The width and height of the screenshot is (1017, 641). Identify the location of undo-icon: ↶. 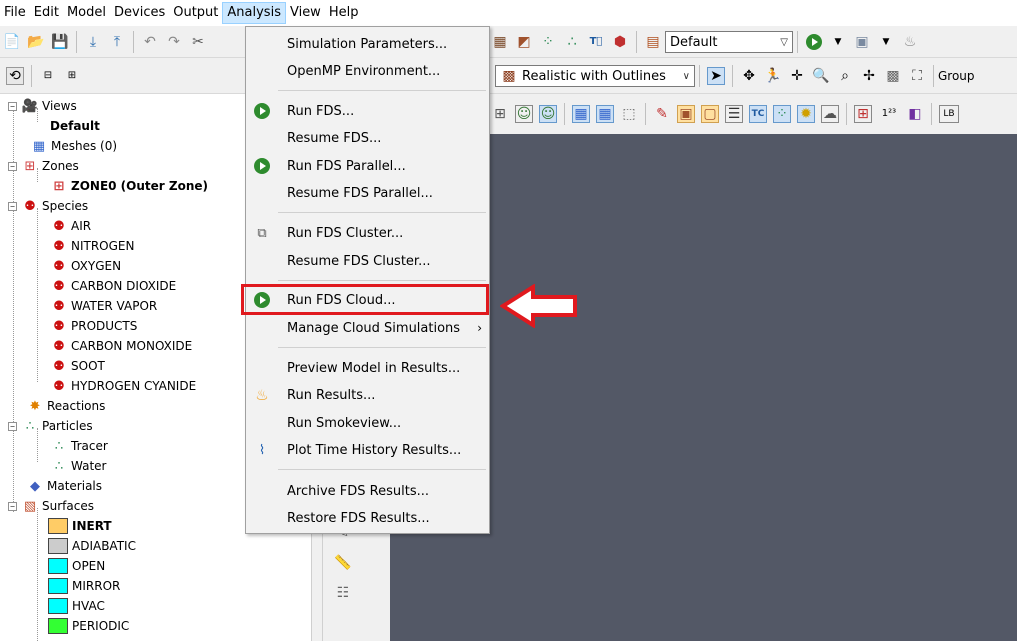
(150, 42).